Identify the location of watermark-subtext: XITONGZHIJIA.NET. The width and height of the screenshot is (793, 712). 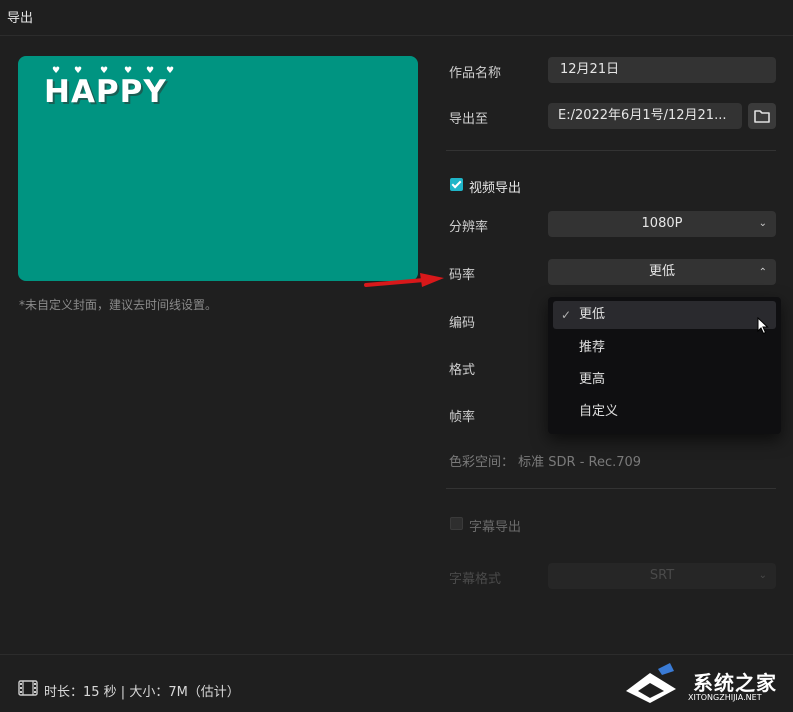
(725, 697).